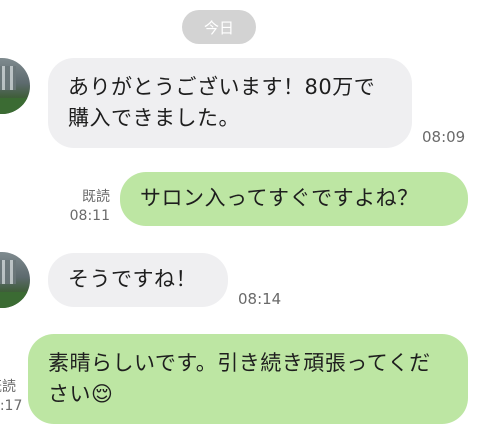 The height and width of the screenshot is (432, 480). What do you see at coordinates (219, 27) in the screenshot?
I see `date-divider: 今日` at bounding box center [219, 27].